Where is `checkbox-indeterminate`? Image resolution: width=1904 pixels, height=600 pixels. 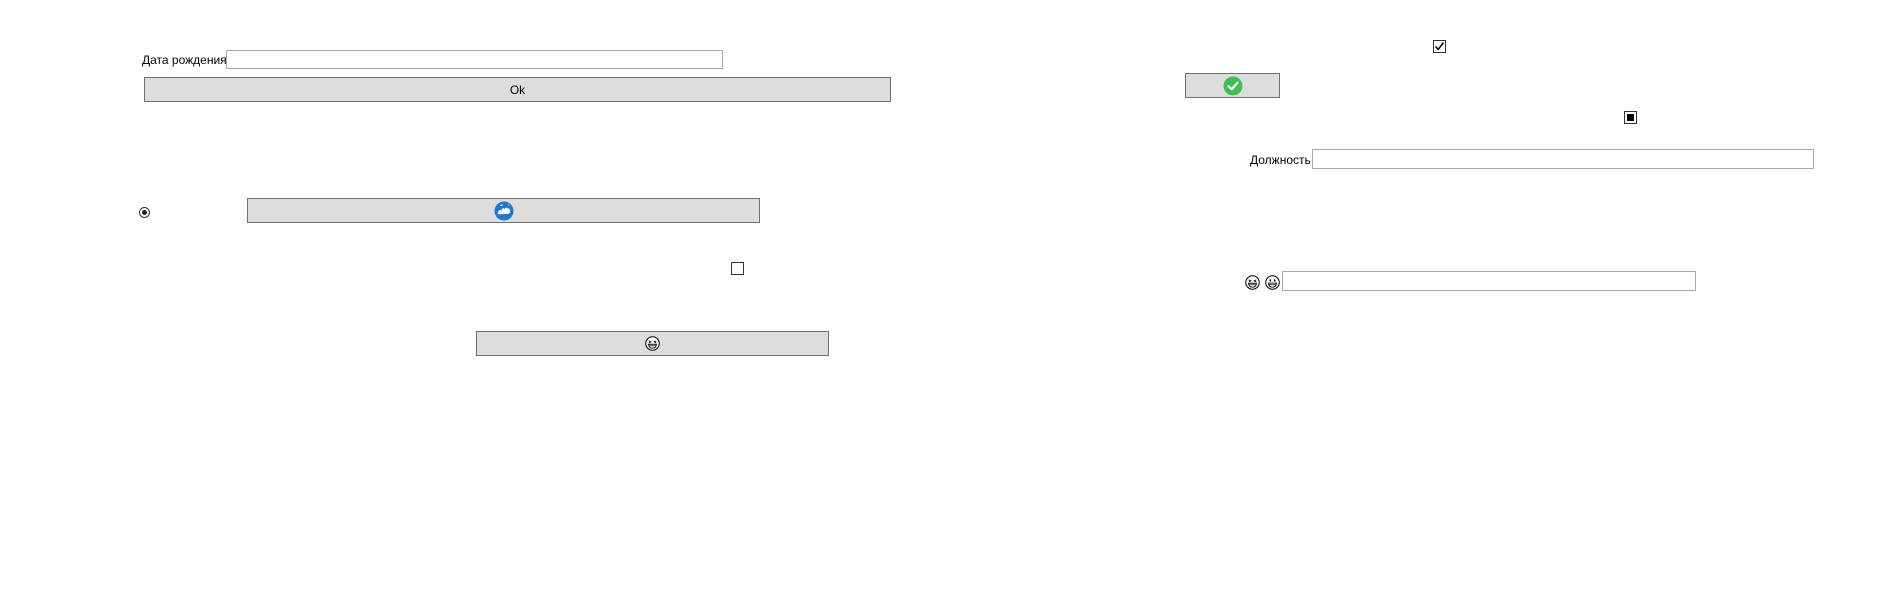
checkbox-indeterminate is located at coordinates (1630, 117).